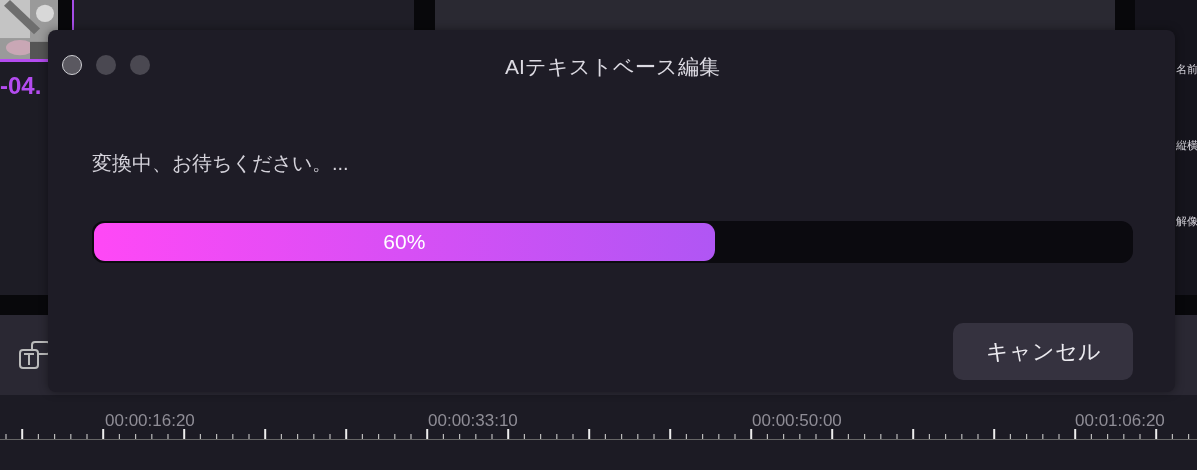  I want to click on property-label: 縦横, so click(1186, 145).